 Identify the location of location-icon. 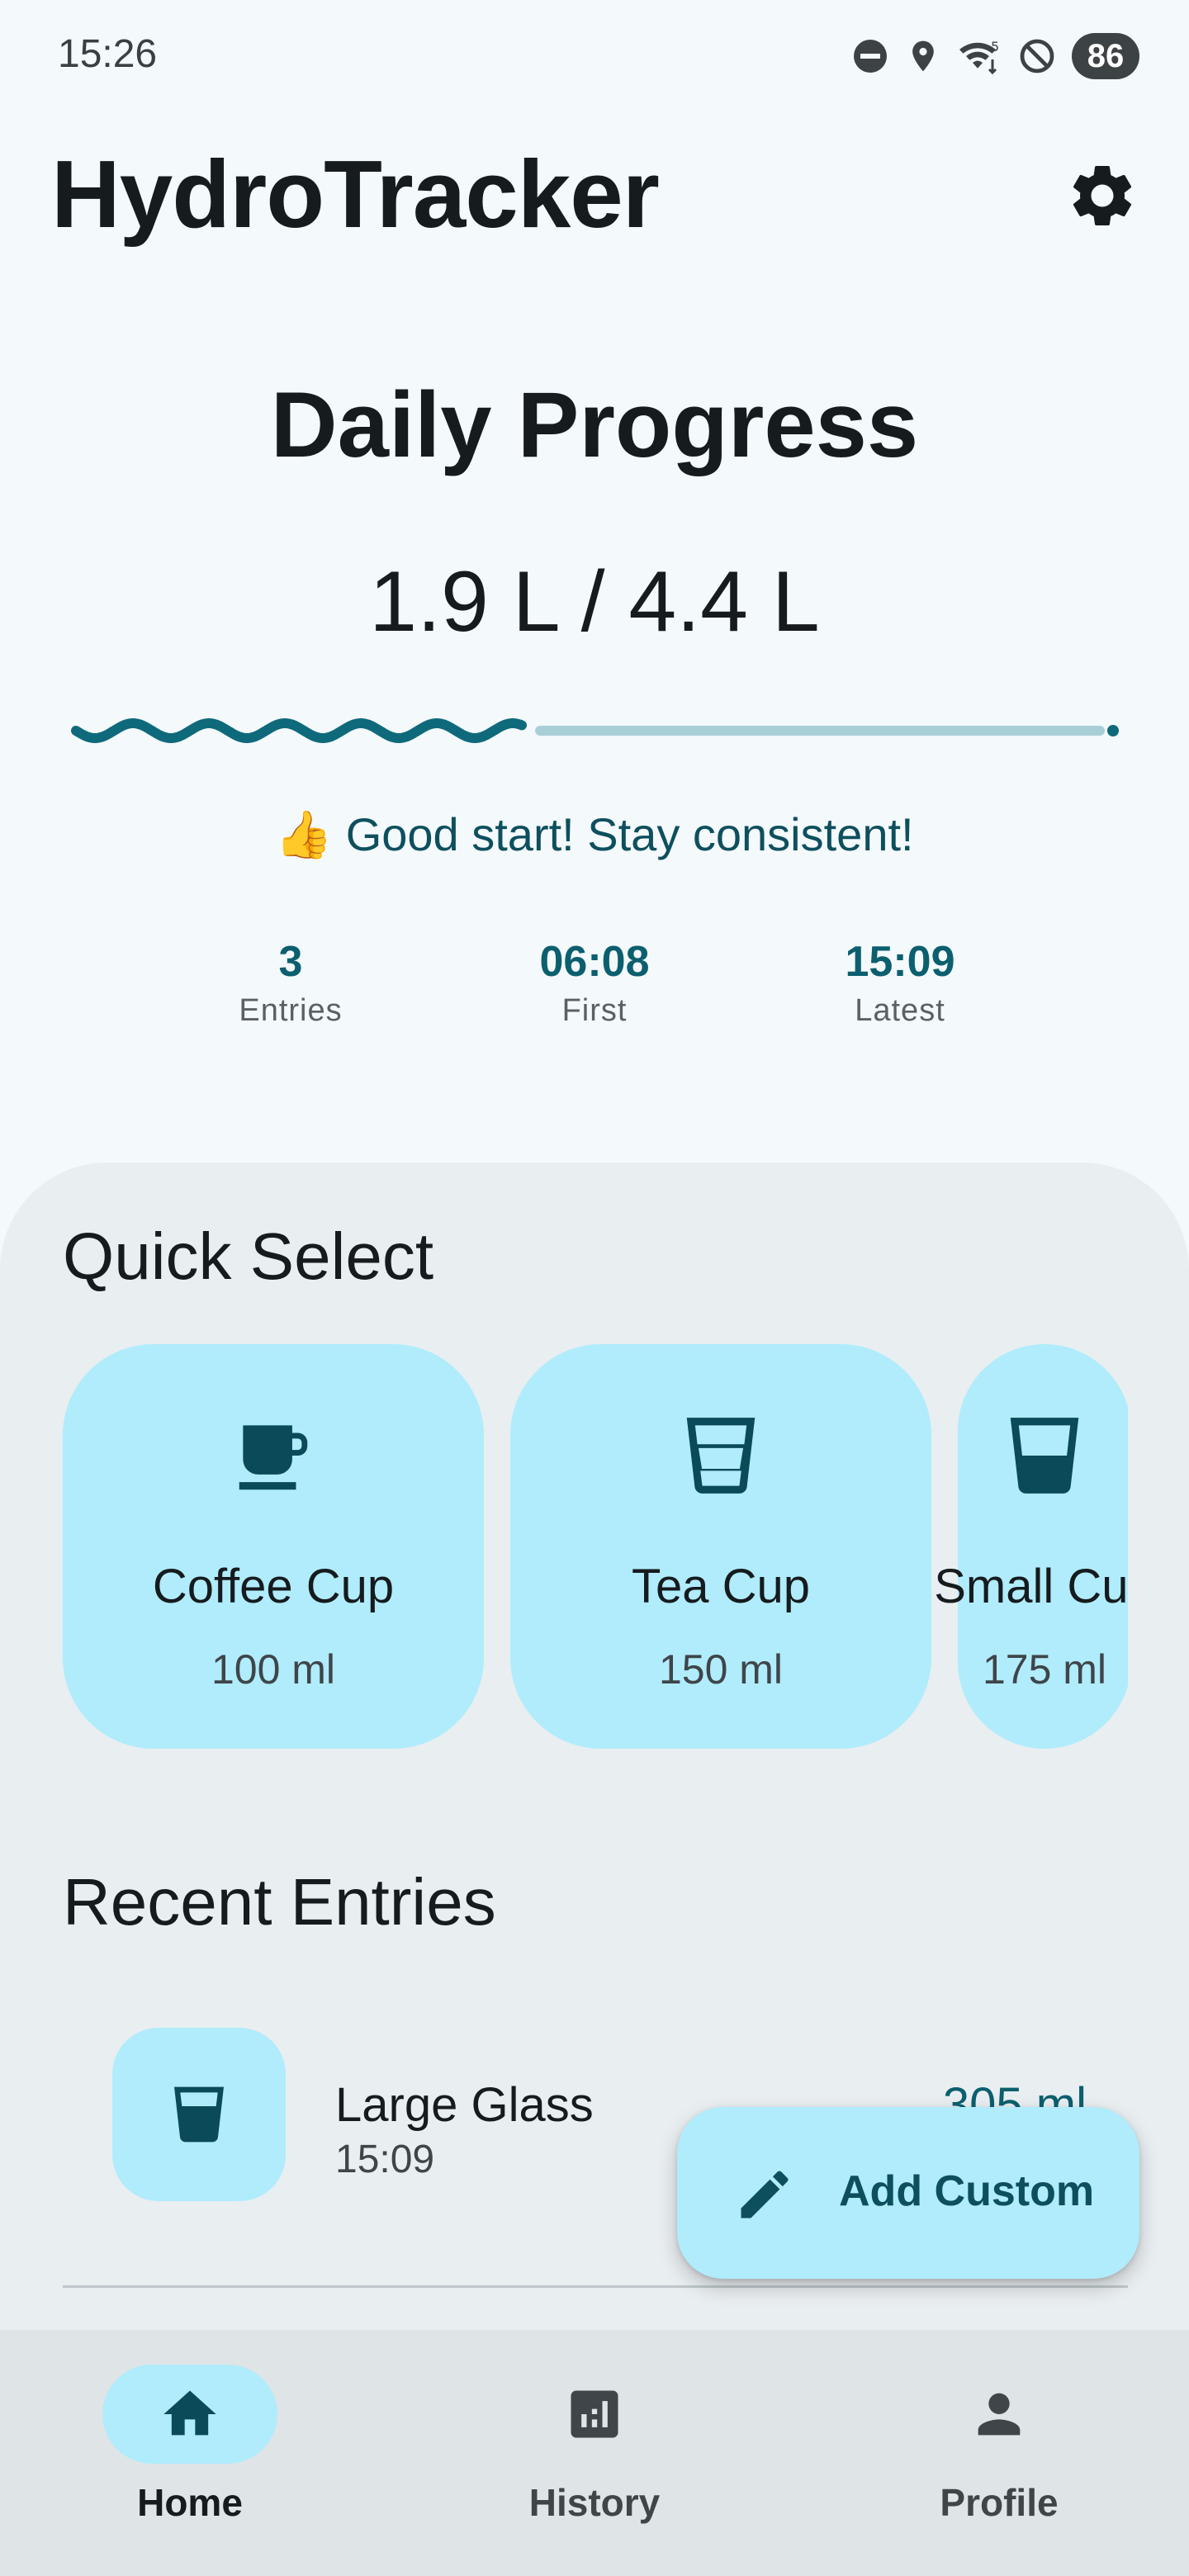
(923, 56).